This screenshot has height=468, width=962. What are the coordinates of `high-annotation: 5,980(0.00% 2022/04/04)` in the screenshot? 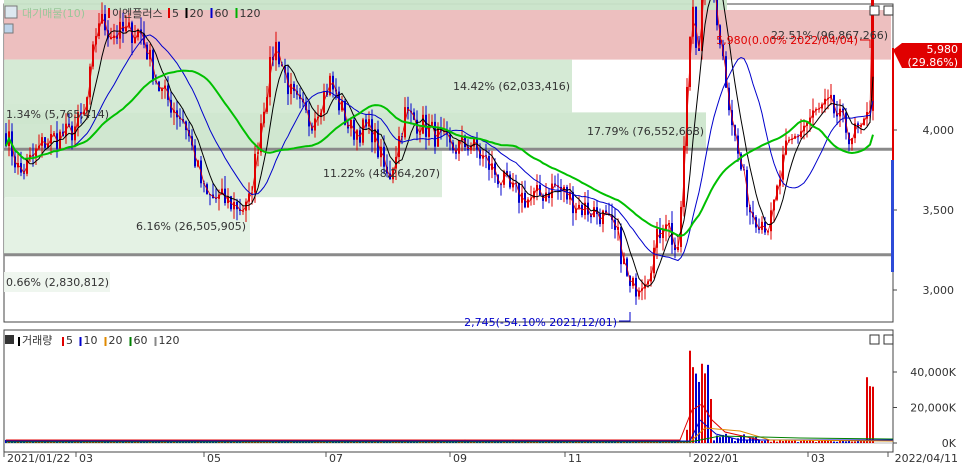 It's located at (787, 40).